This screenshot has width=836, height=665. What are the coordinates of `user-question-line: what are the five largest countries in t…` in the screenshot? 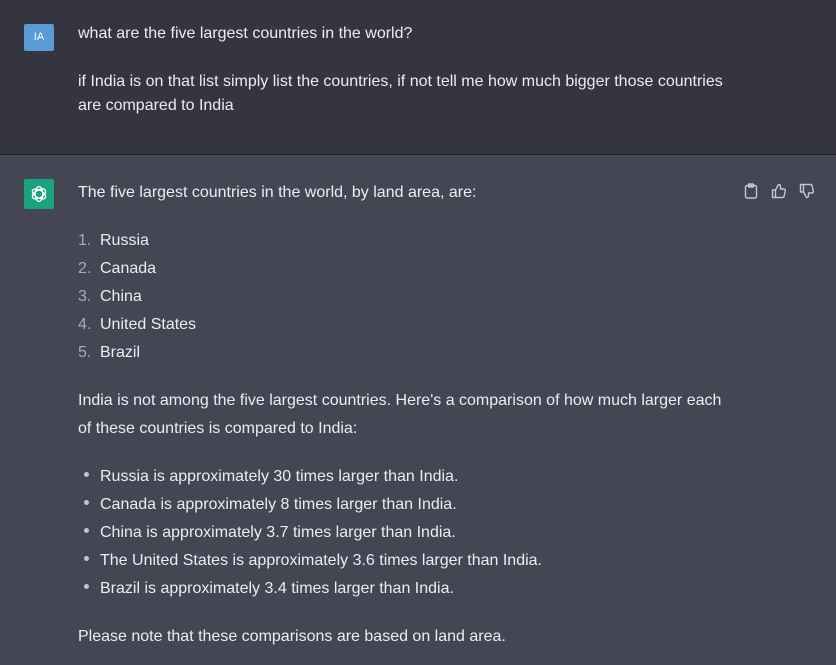 It's located at (245, 33).